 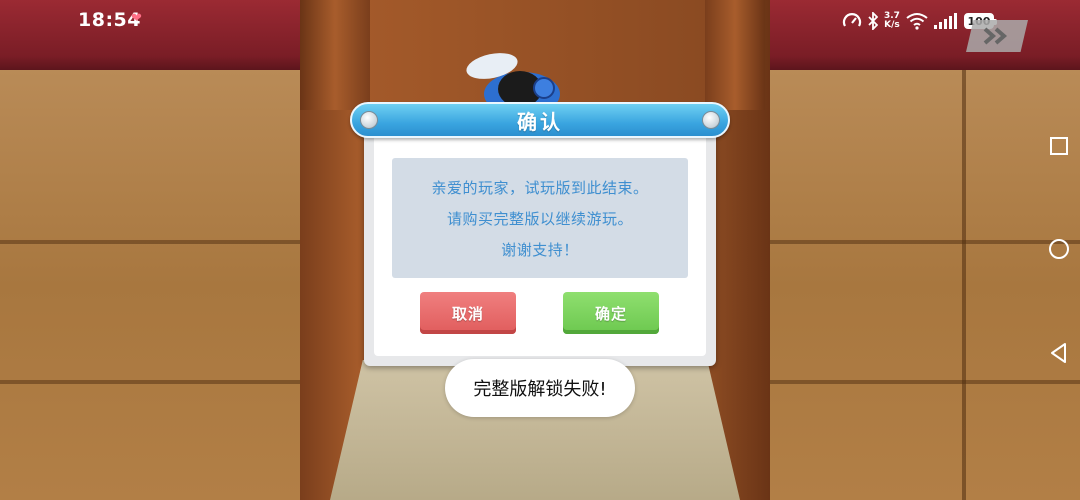 What do you see at coordinates (540, 20) in the screenshot?
I see `status-bar: 18:54 ❤ 3.7 K/s 100` at bounding box center [540, 20].